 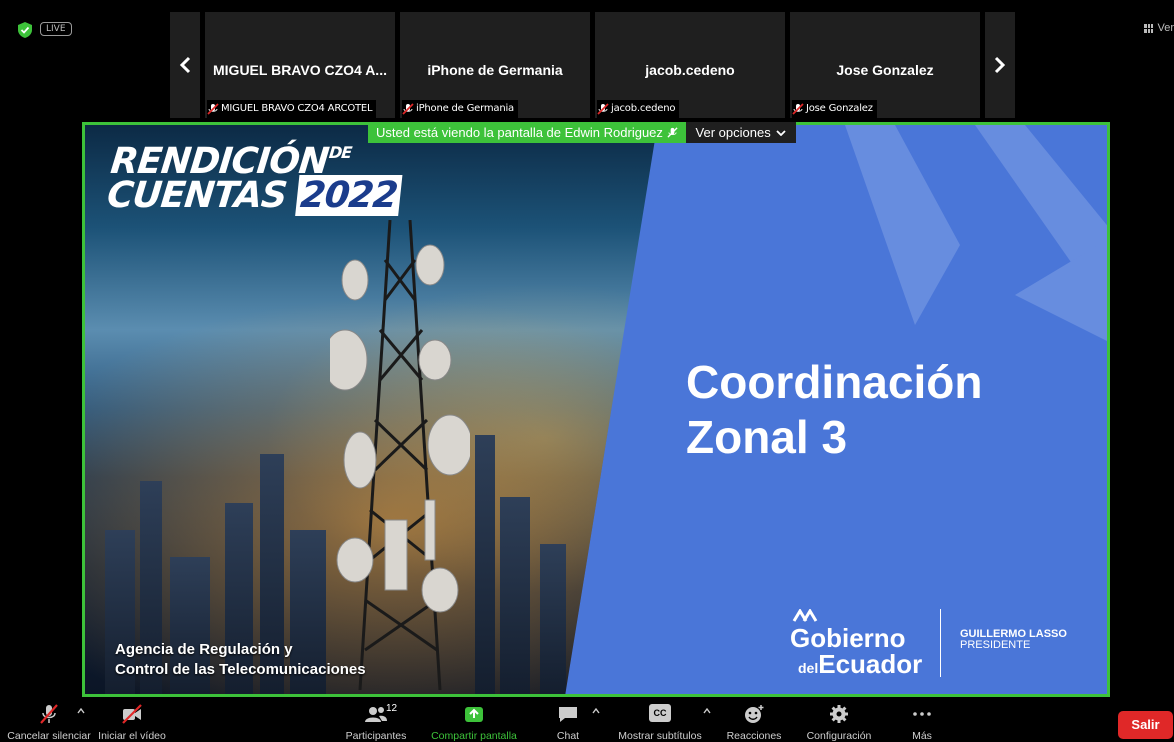 What do you see at coordinates (848, 638) in the screenshot?
I see `gobierno-line1: Gobierno` at bounding box center [848, 638].